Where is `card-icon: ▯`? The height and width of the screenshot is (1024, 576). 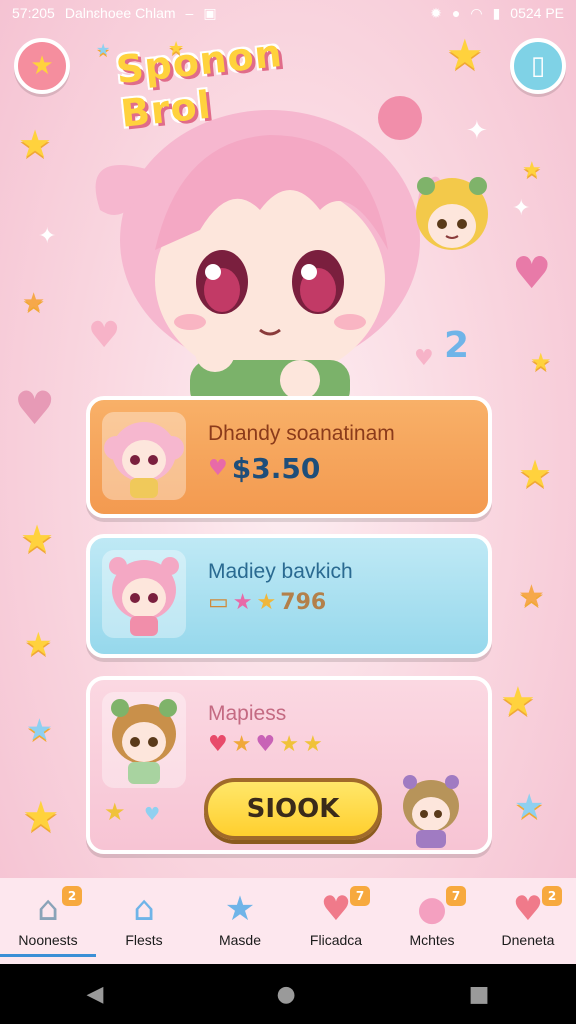
card-icon: ▯ is located at coordinates (538, 66).